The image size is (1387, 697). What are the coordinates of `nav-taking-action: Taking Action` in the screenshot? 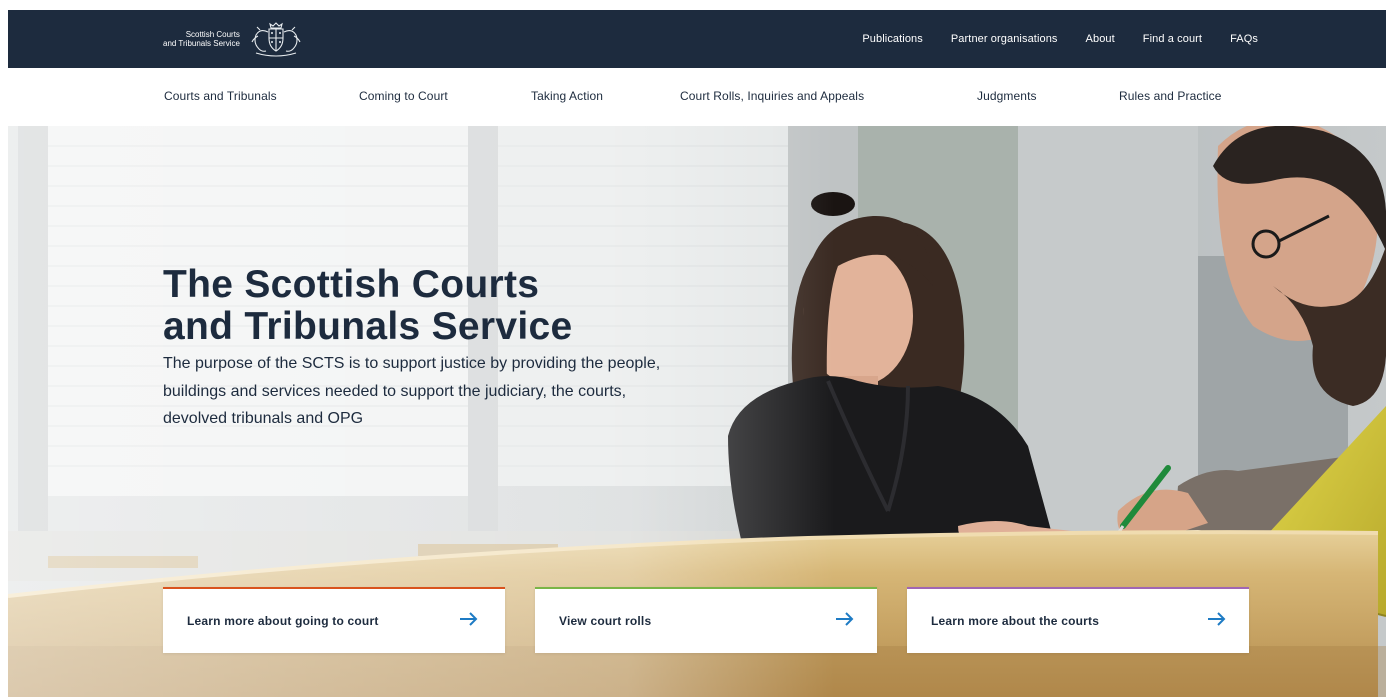 It's located at (567, 96).